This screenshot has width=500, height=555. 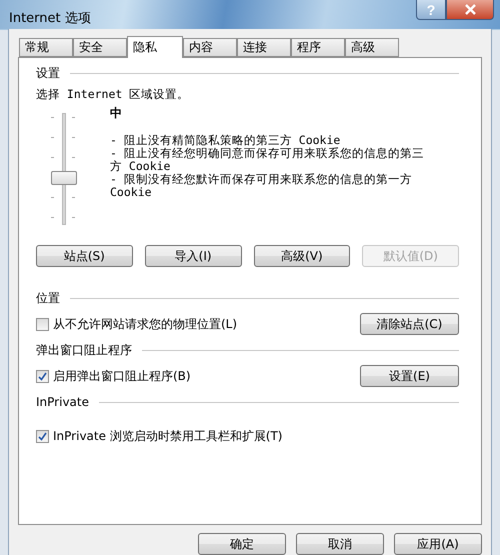 I want to click on tab: 常规, so click(x=46, y=47).